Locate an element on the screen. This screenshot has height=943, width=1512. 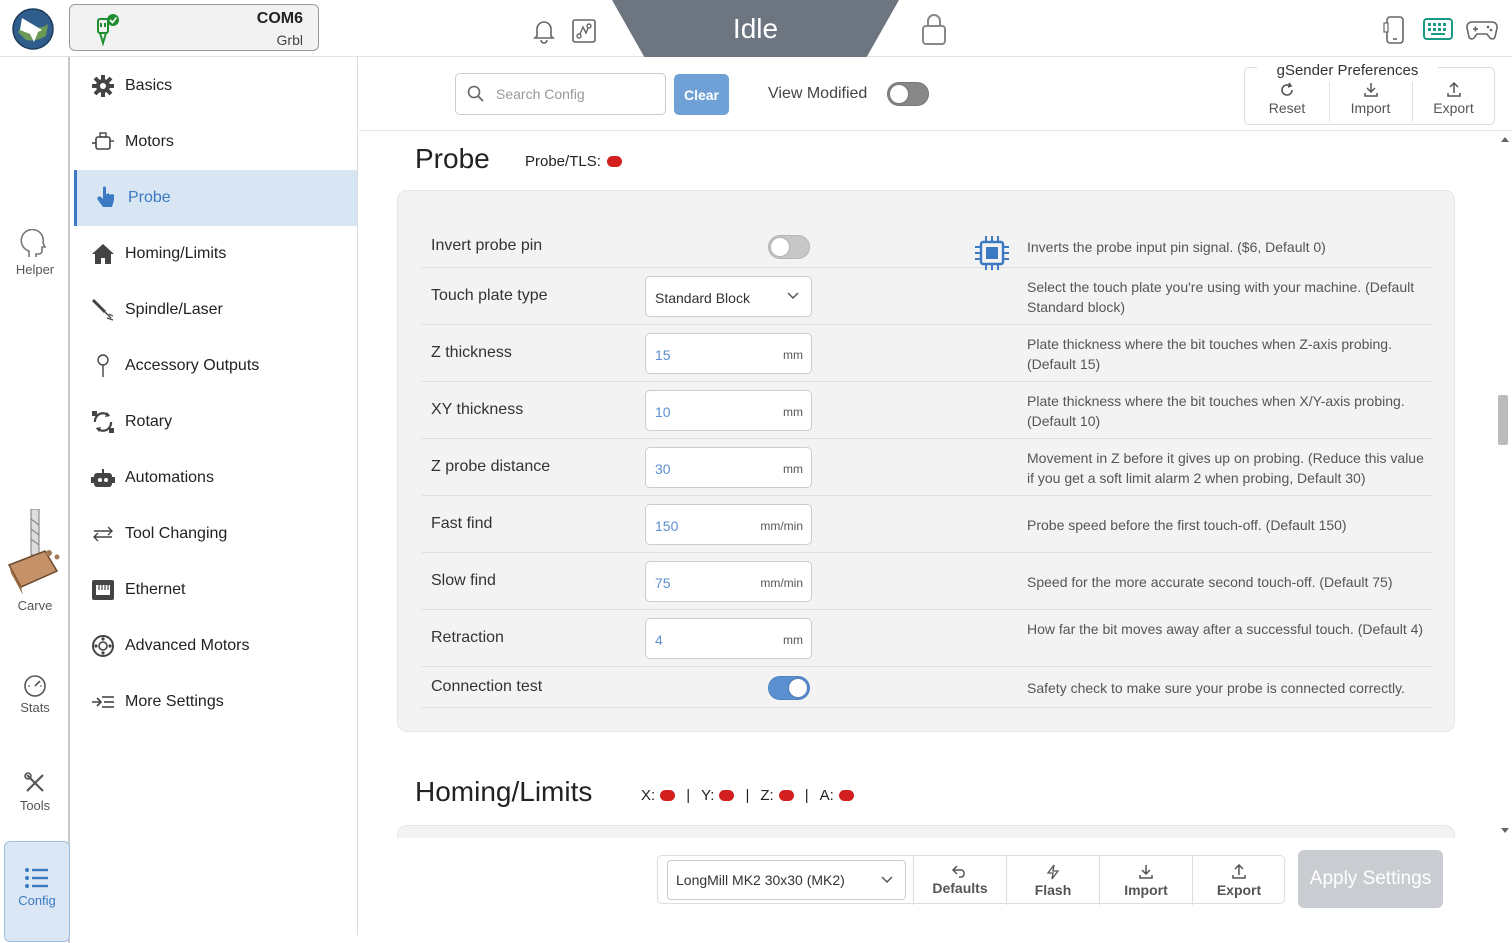
nav-helper: Helper is located at coordinates (35, 253).